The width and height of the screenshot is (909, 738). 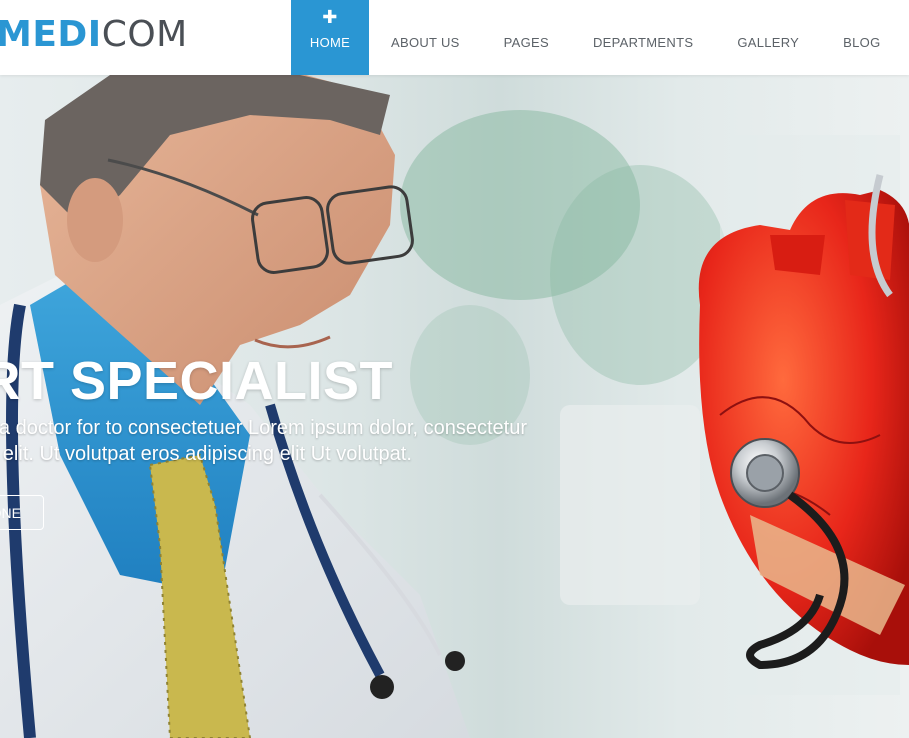 I want to click on nav-item-home: ✚ HOME, so click(x=330, y=37).